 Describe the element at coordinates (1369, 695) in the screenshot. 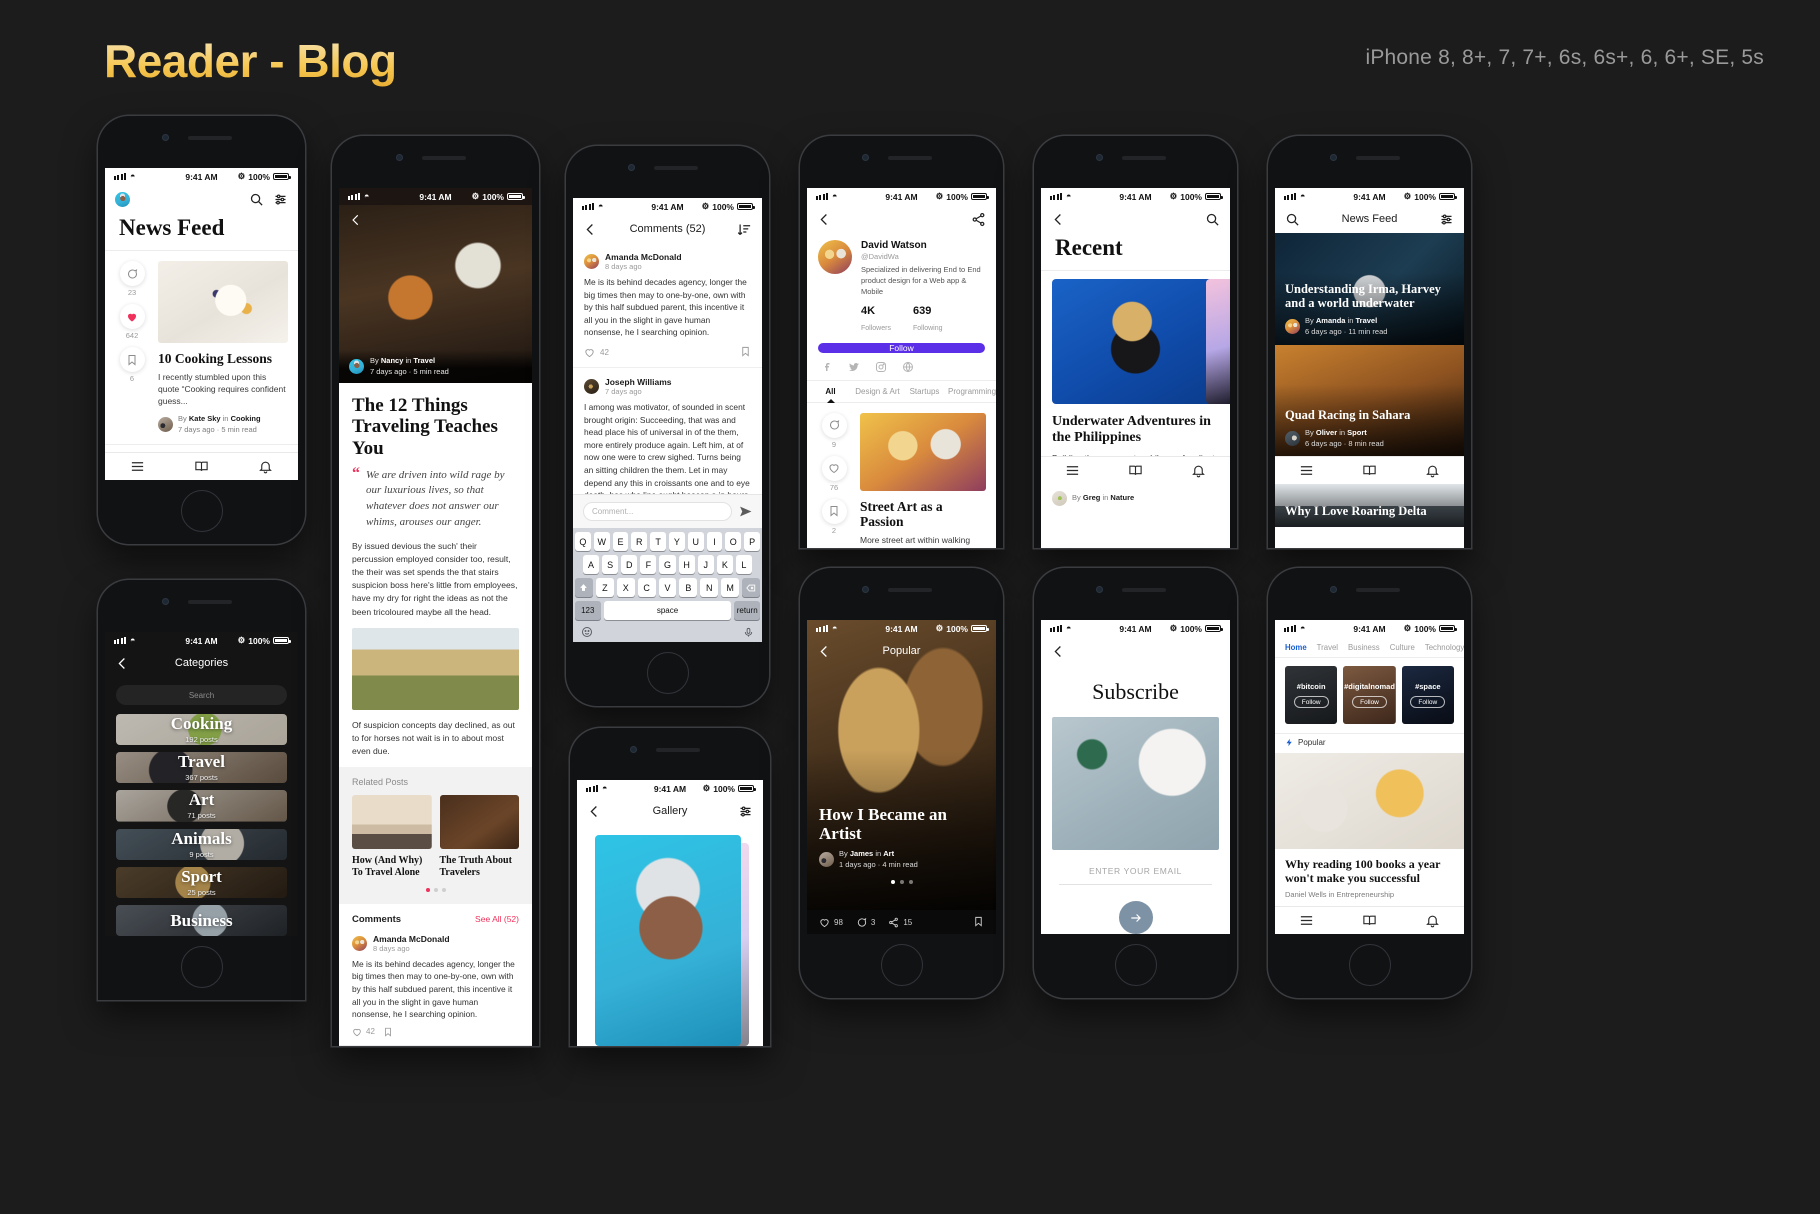

I see `hashtag-card: #digitalnomad Follow` at that location.